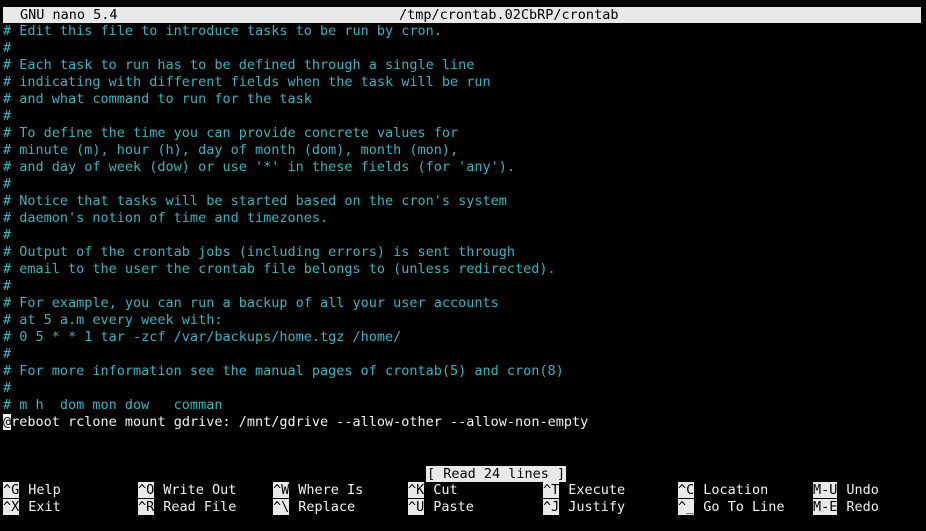 This screenshot has width=926, height=531. Describe the element at coordinates (327, 507) in the screenshot. I see `shortcut-label: Replace` at that location.